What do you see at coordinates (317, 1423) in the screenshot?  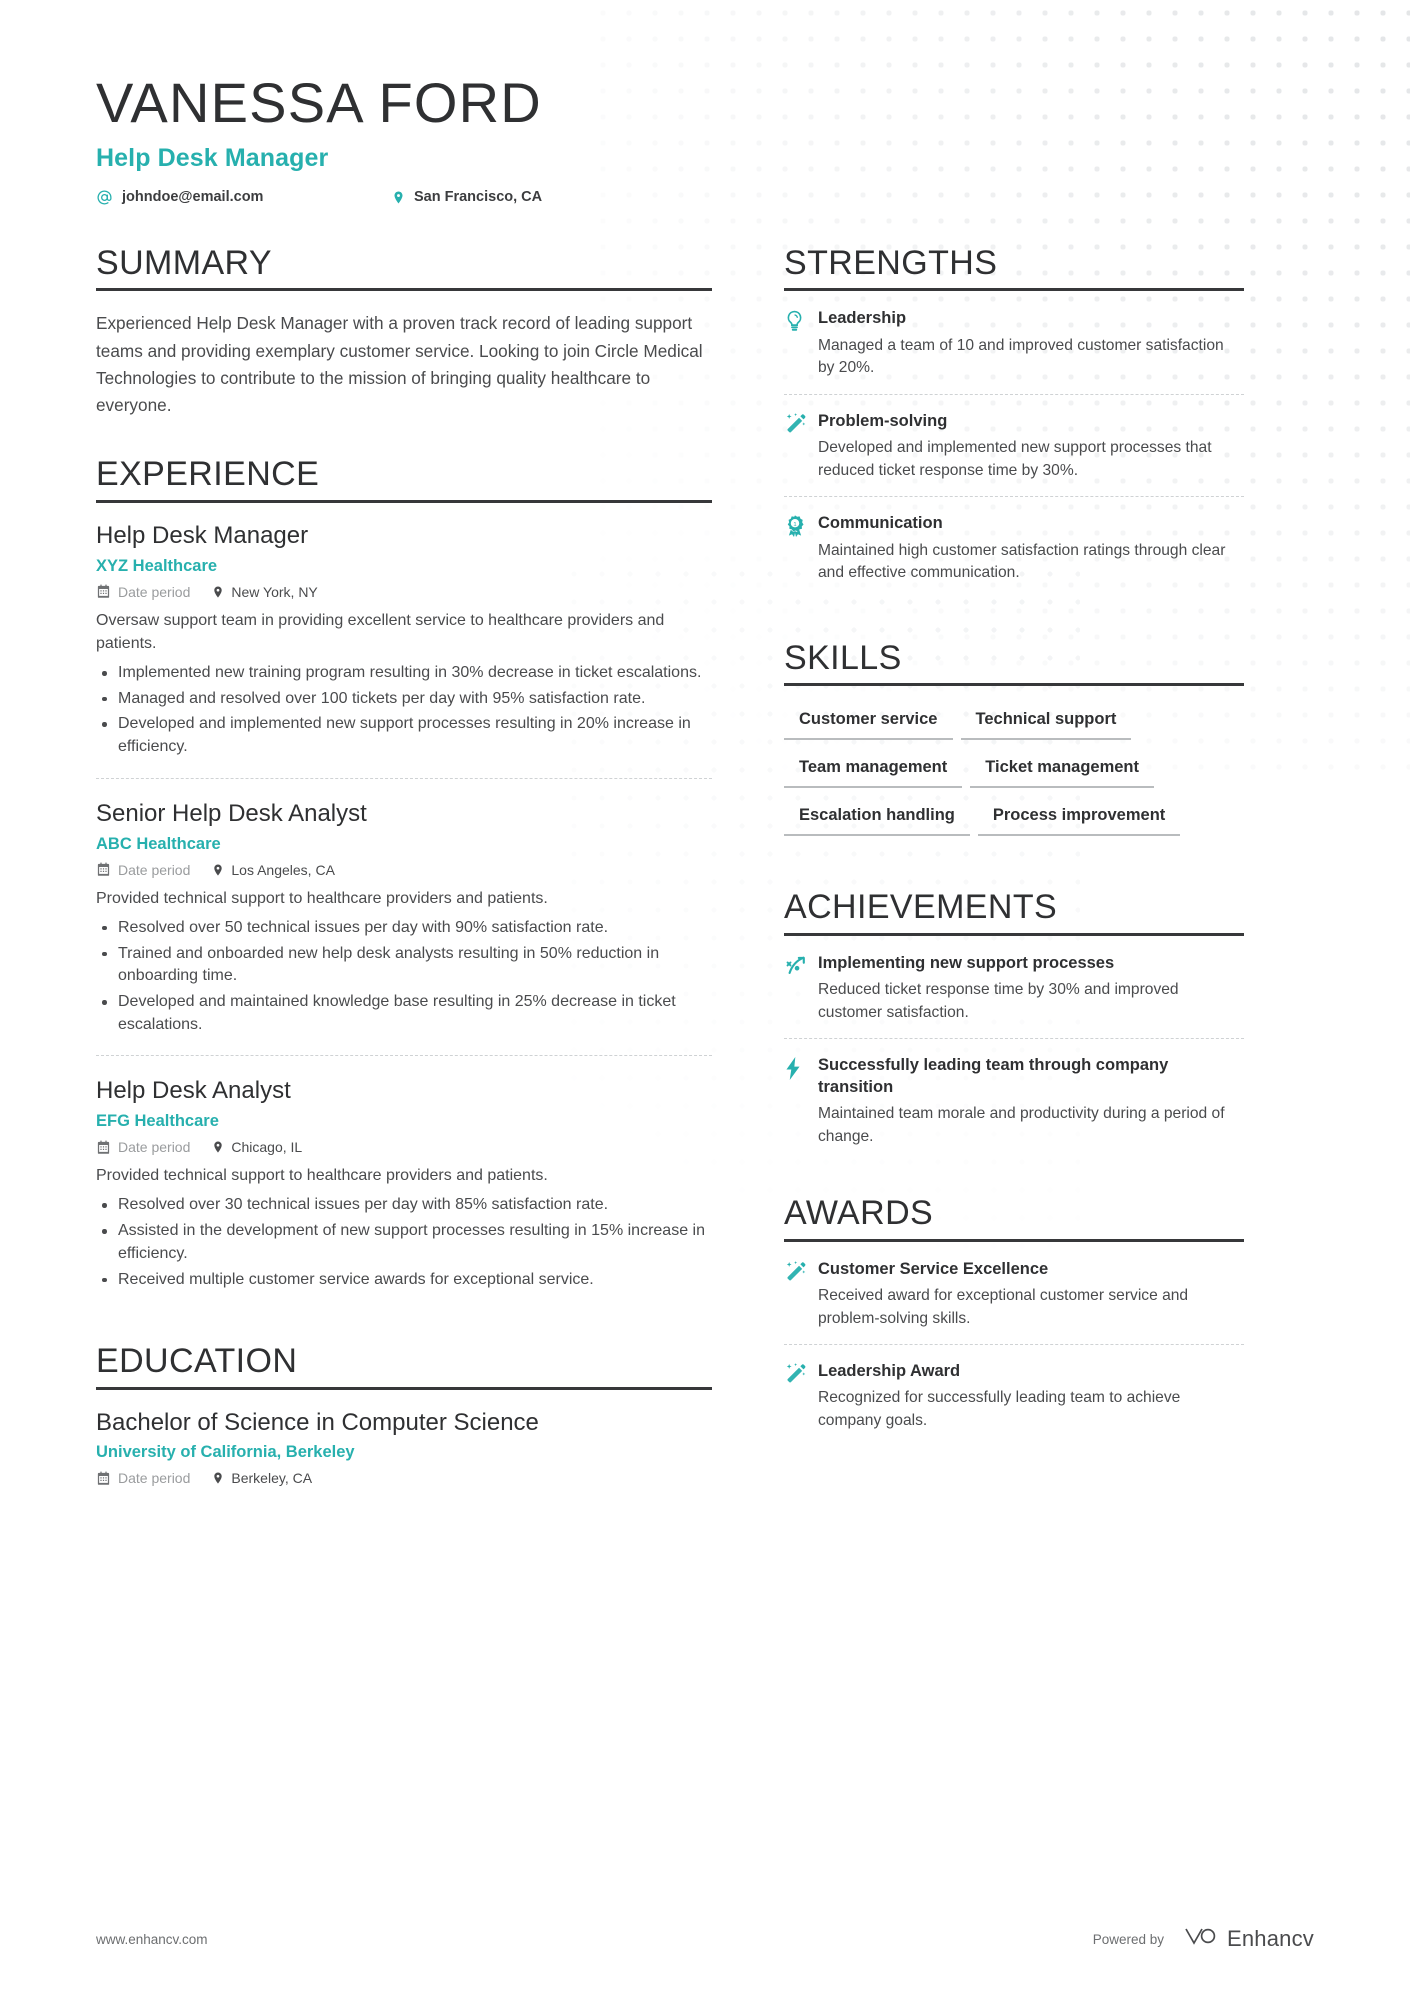 I see `education-degree: Bachelor of Science in Computer Science` at bounding box center [317, 1423].